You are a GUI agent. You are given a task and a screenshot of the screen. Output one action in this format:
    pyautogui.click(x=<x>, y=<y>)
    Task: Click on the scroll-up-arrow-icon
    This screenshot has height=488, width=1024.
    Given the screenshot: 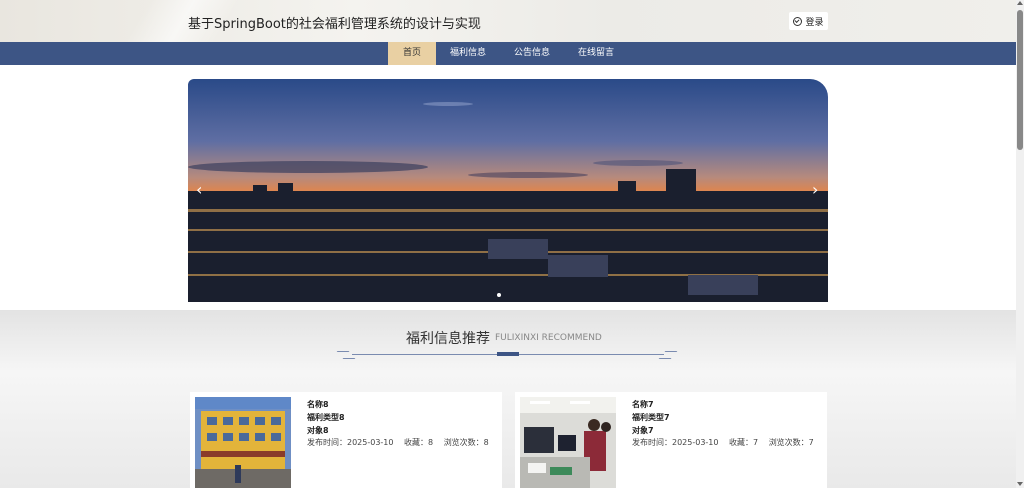 What is the action you would take?
    pyautogui.click(x=1020, y=3)
    